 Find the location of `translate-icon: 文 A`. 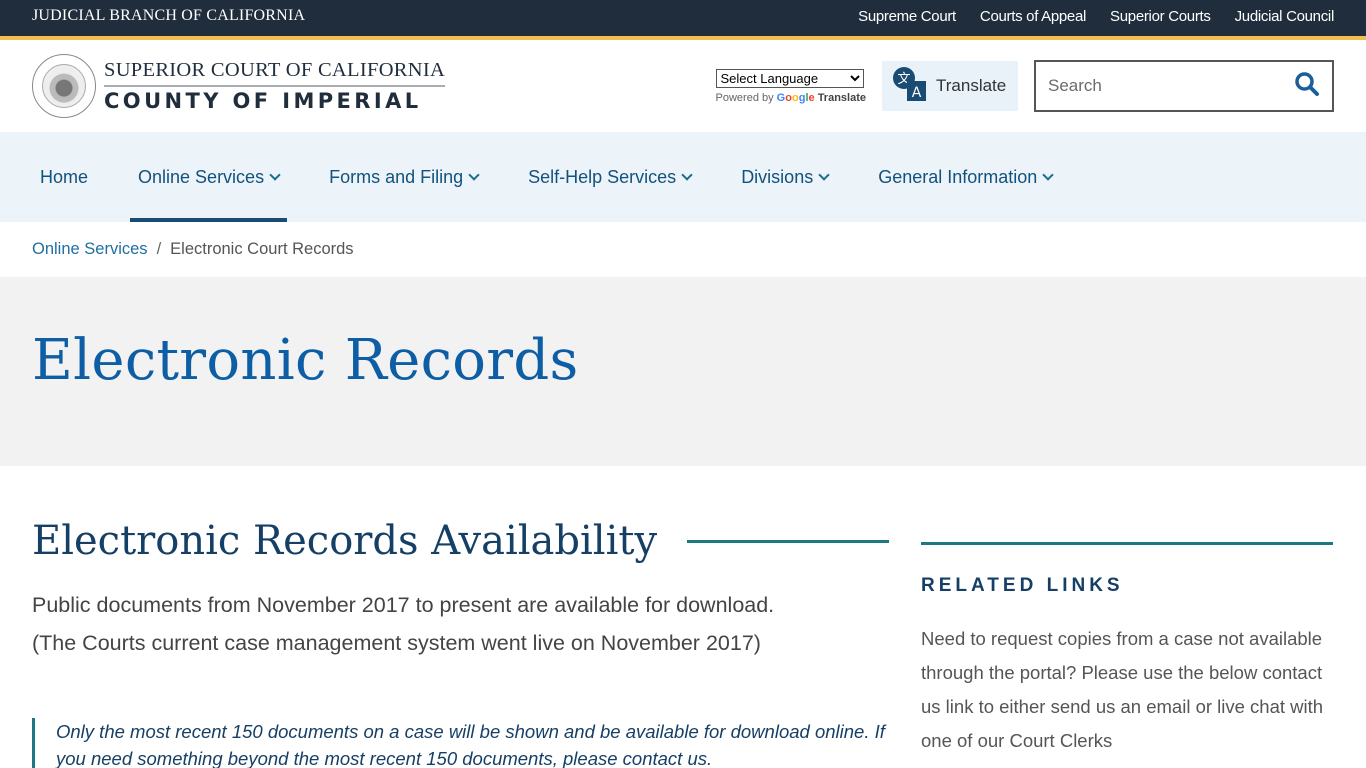

translate-icon: 文 A is located at coordinates (910, 86).